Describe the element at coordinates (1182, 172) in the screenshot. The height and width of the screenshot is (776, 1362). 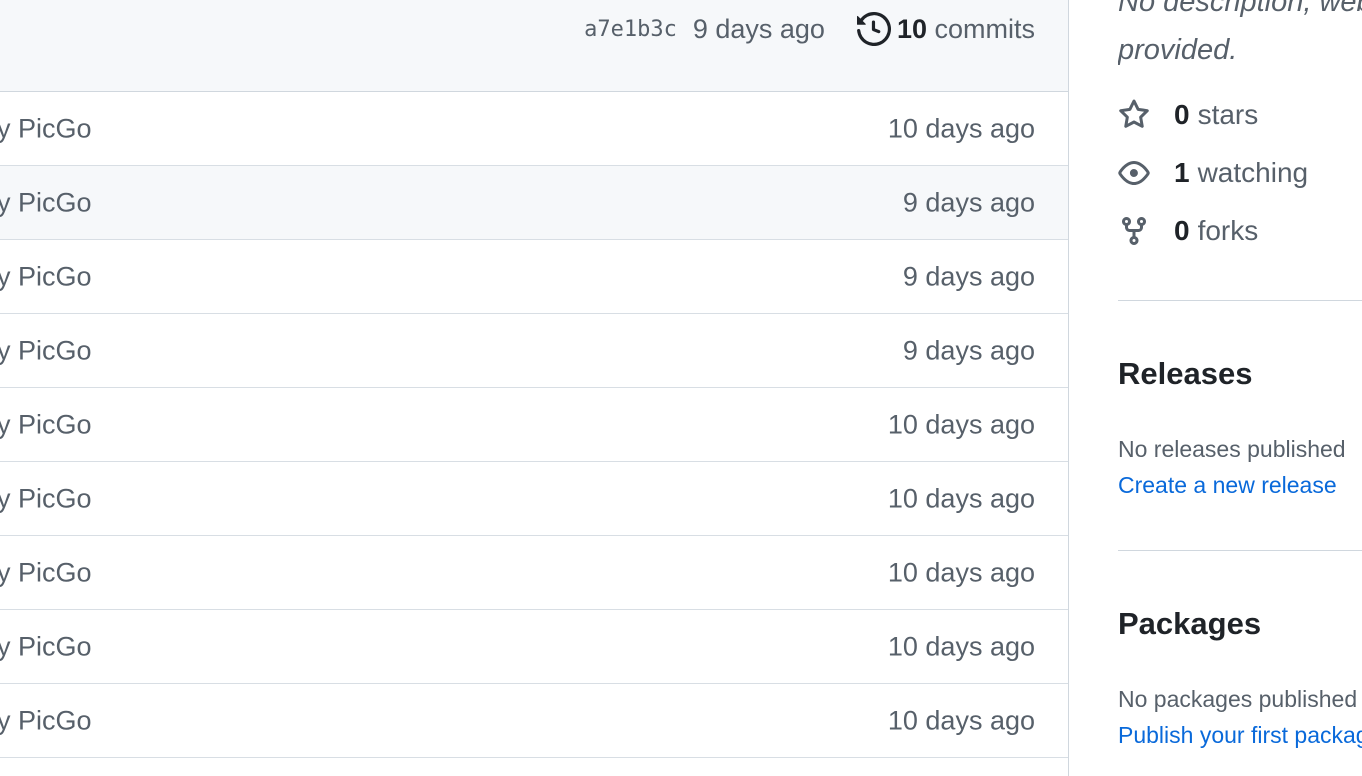
I see `watching-count: 1` at that location.